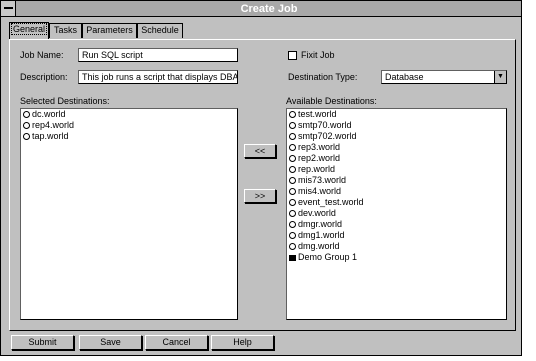  What do you see at coordinates (29, 30) in the screenshot?
I see `tab-general: General` at bounding box center [29, 30].